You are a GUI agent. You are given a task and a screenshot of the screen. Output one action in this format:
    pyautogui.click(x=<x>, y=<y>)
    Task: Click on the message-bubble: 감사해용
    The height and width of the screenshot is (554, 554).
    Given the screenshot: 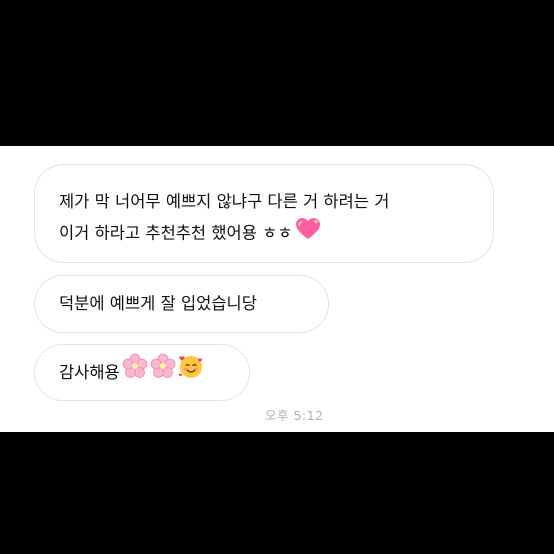 What is the action you would take?
    pyautogui.click(x=142, y=372)
    